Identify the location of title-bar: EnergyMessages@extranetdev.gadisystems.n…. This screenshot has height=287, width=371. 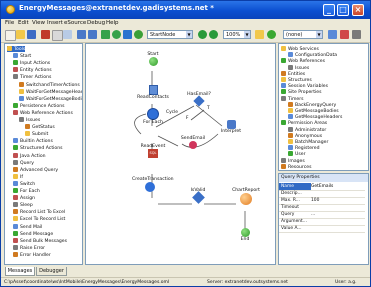
(185, 10).